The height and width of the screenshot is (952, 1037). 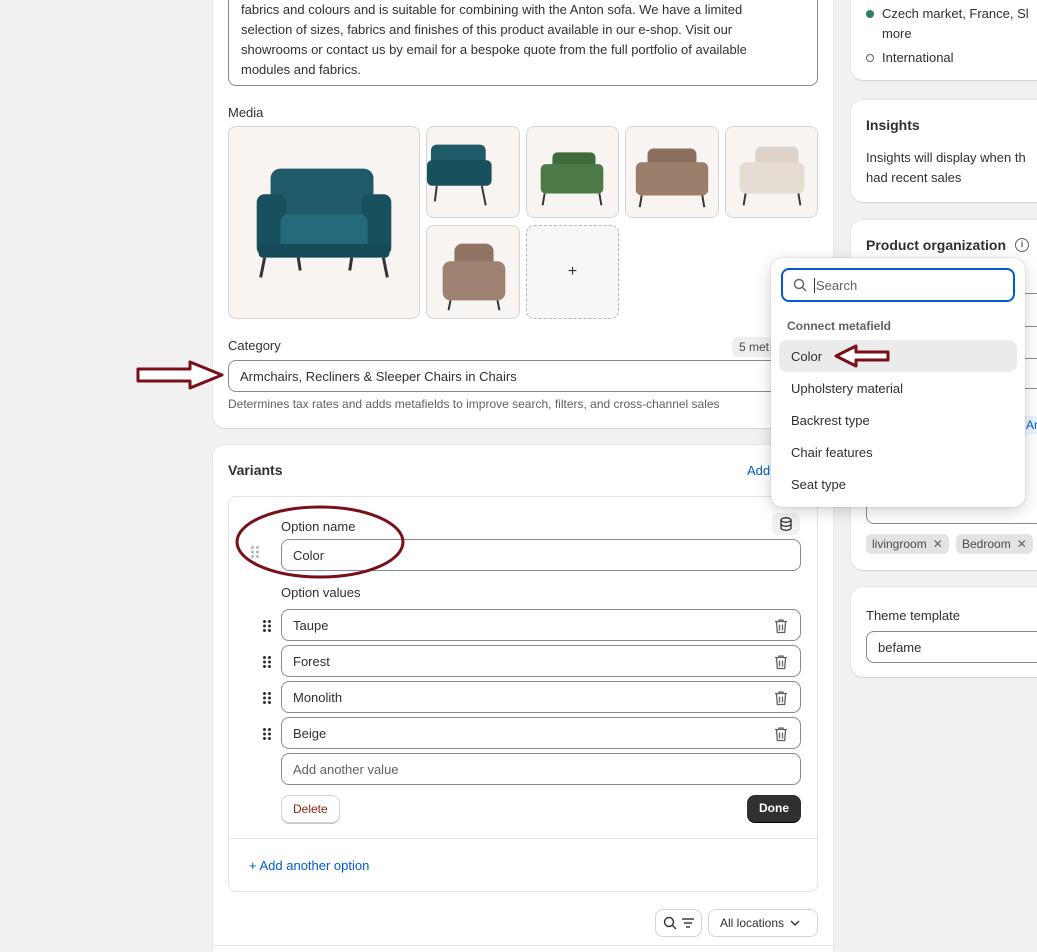 What do you see at coordinates (918, 57) in the screenshot?
I see `market-item-international: International` at bounding box center [918, 57].